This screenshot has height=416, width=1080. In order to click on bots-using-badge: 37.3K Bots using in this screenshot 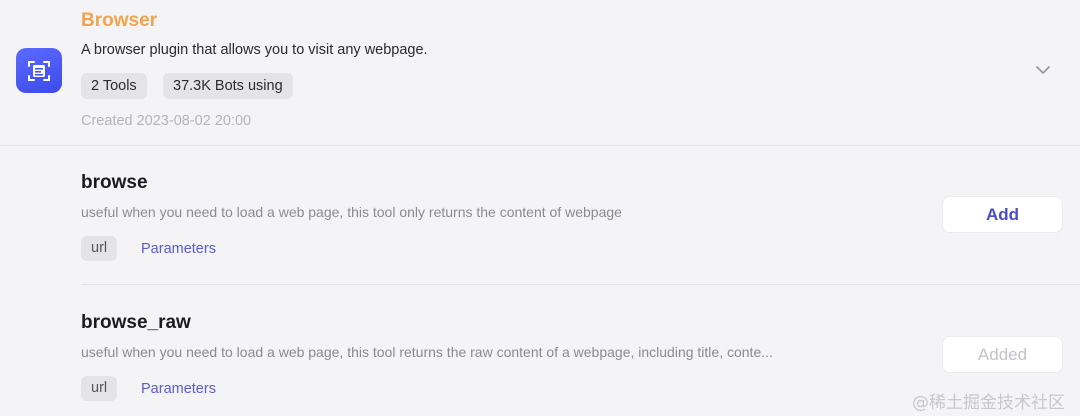, I will do `click(228, 86)`.